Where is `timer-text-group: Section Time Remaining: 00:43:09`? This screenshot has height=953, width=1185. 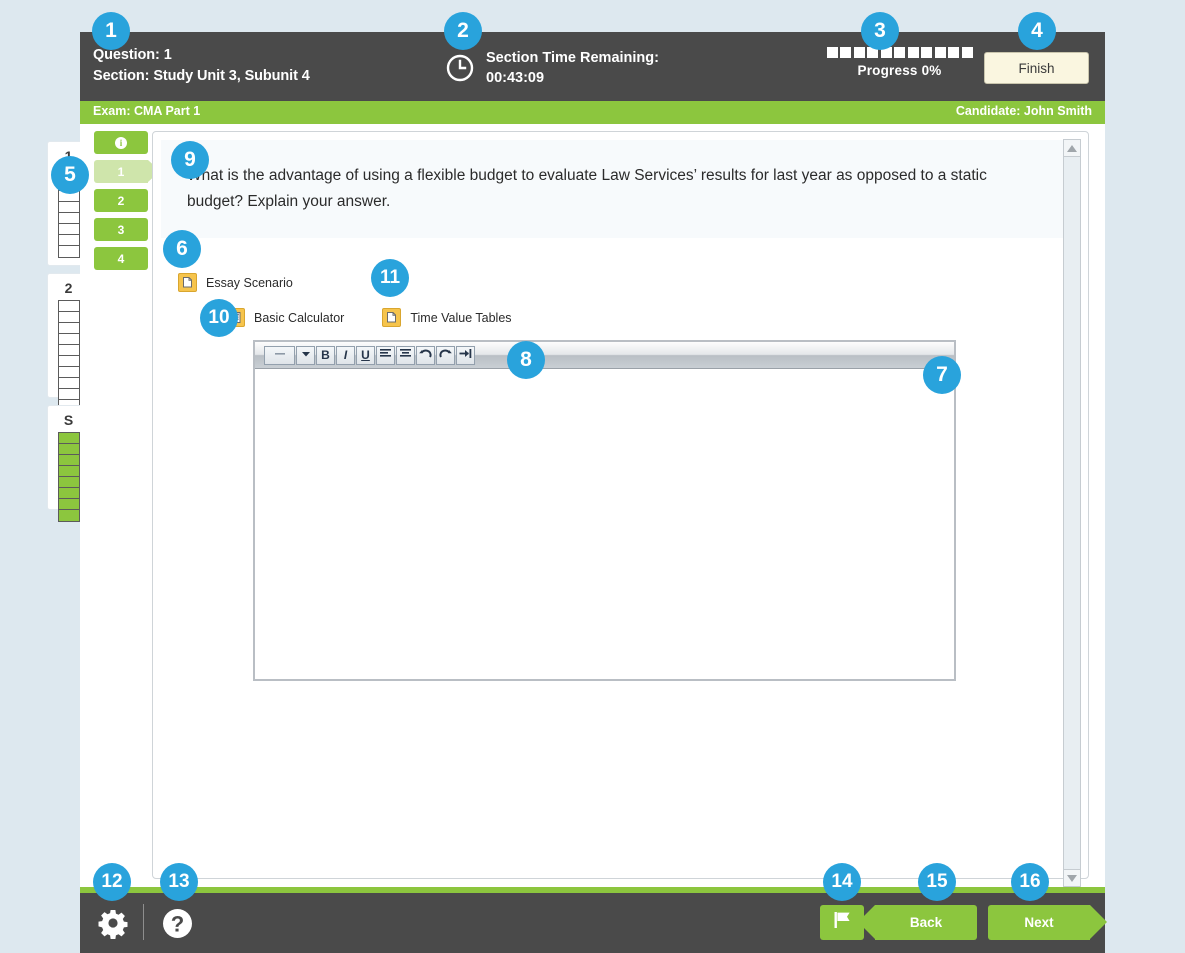 timer-text-group: Section Time Remaining: 00:43:09 is located at coordinates (572, 68).